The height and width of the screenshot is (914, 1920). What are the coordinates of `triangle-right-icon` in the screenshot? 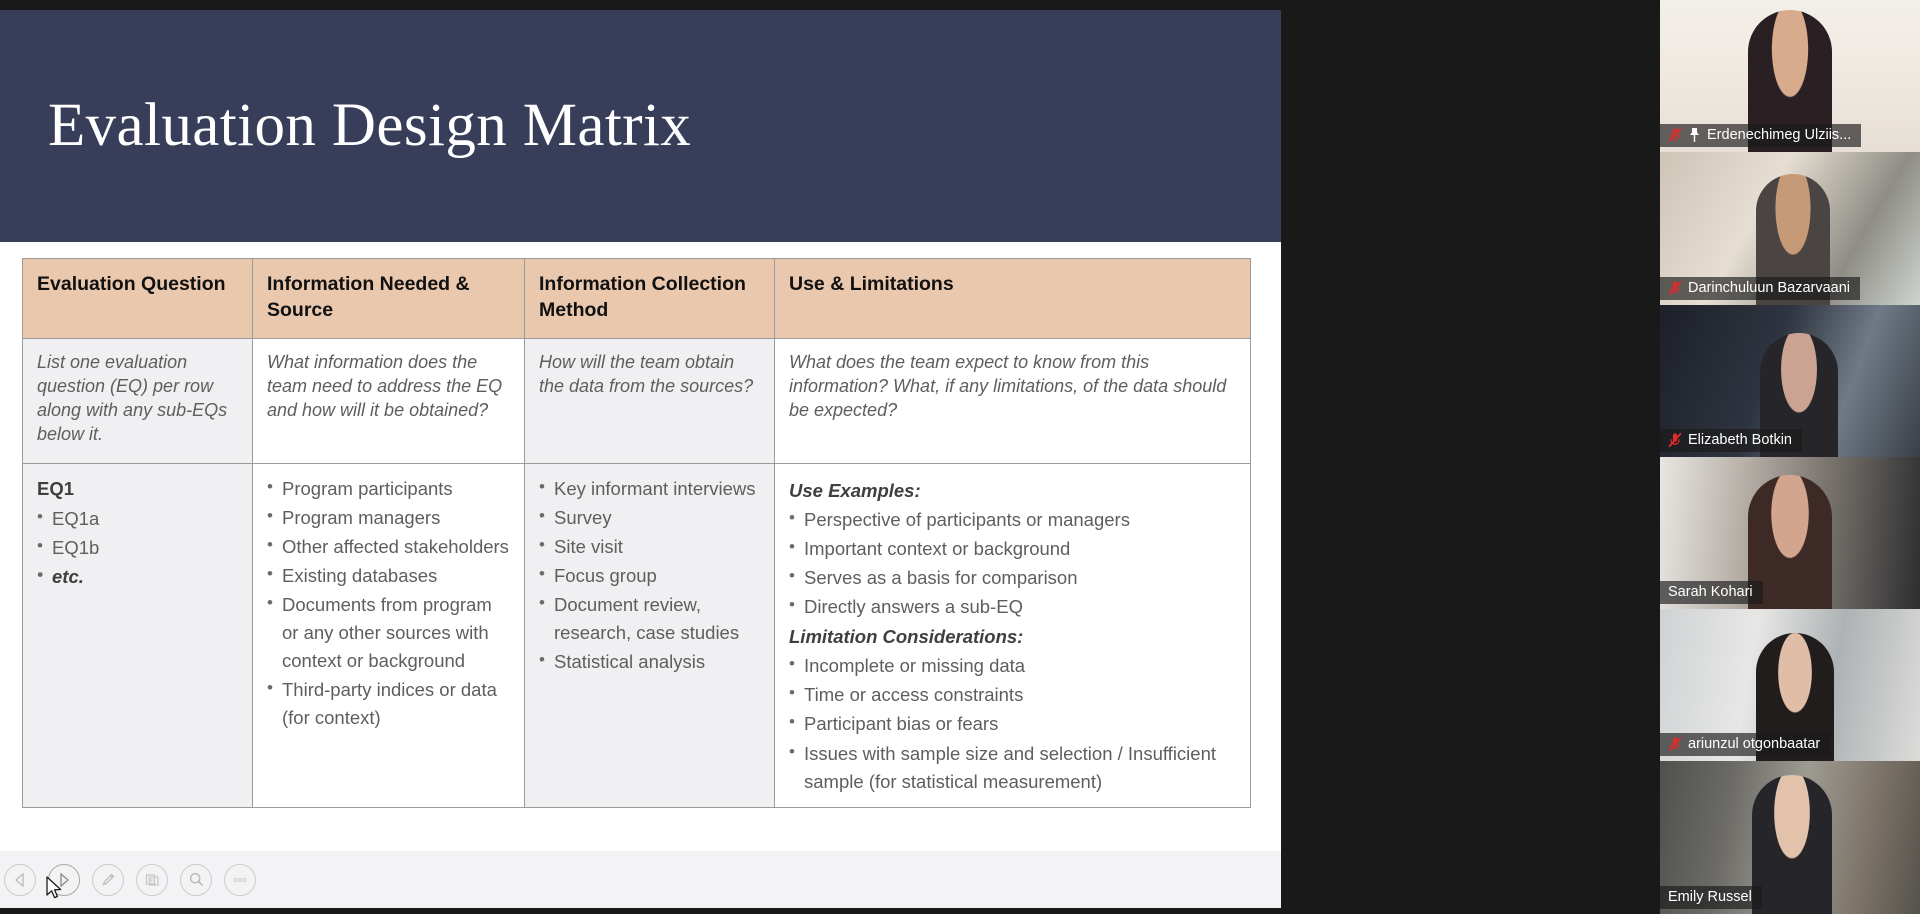 It's located at (65, 879).